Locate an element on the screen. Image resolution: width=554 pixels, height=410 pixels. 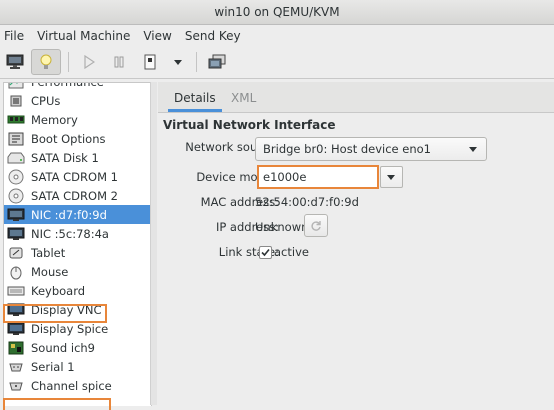
hardware-item: Channel spice is located at coordinates (77, 385).